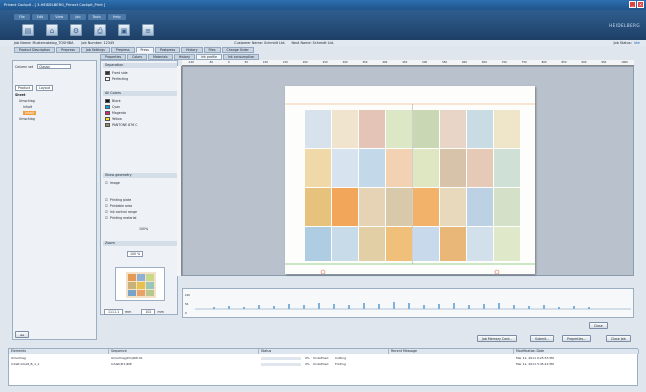  I want to click on color-item: PANTONE 876 C, so click(121, 125).